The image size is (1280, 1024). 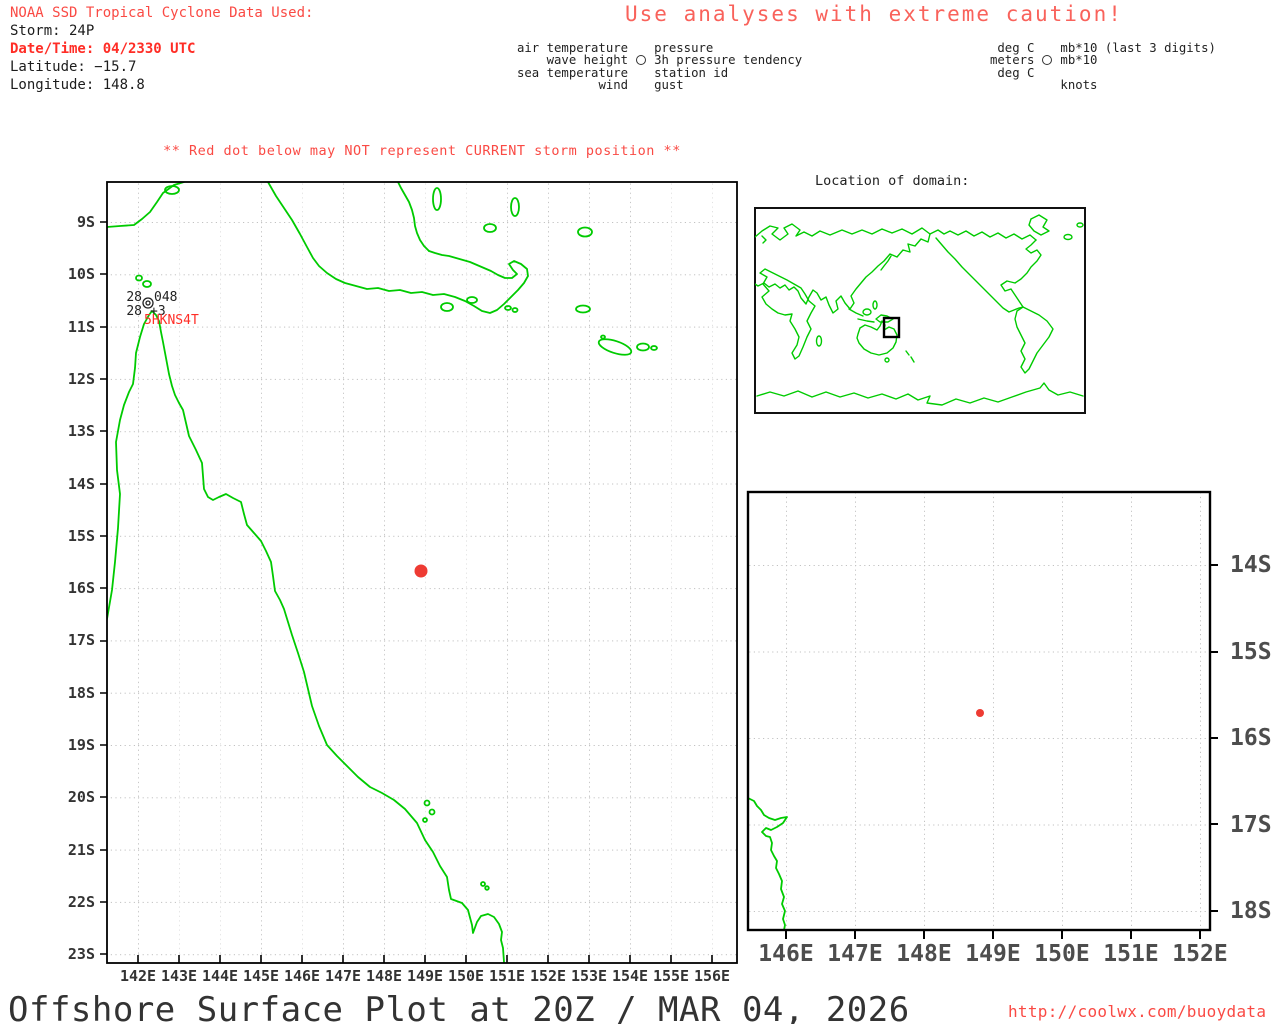 What do you see at coordinates (993, 934) in the screenshot?
I see `detail-map-x-ticks` at bounding box center [993, 934].